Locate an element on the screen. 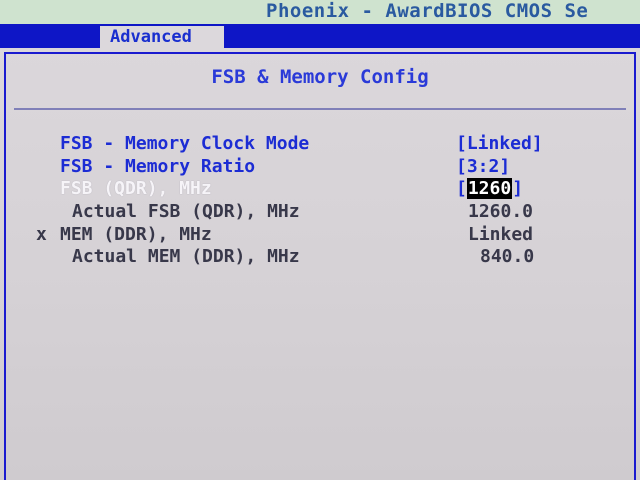 Image resolution: width=640 pixels, height=480 pixels. fsb-qdr-input: 1260 is located at coordinates (489, 188).